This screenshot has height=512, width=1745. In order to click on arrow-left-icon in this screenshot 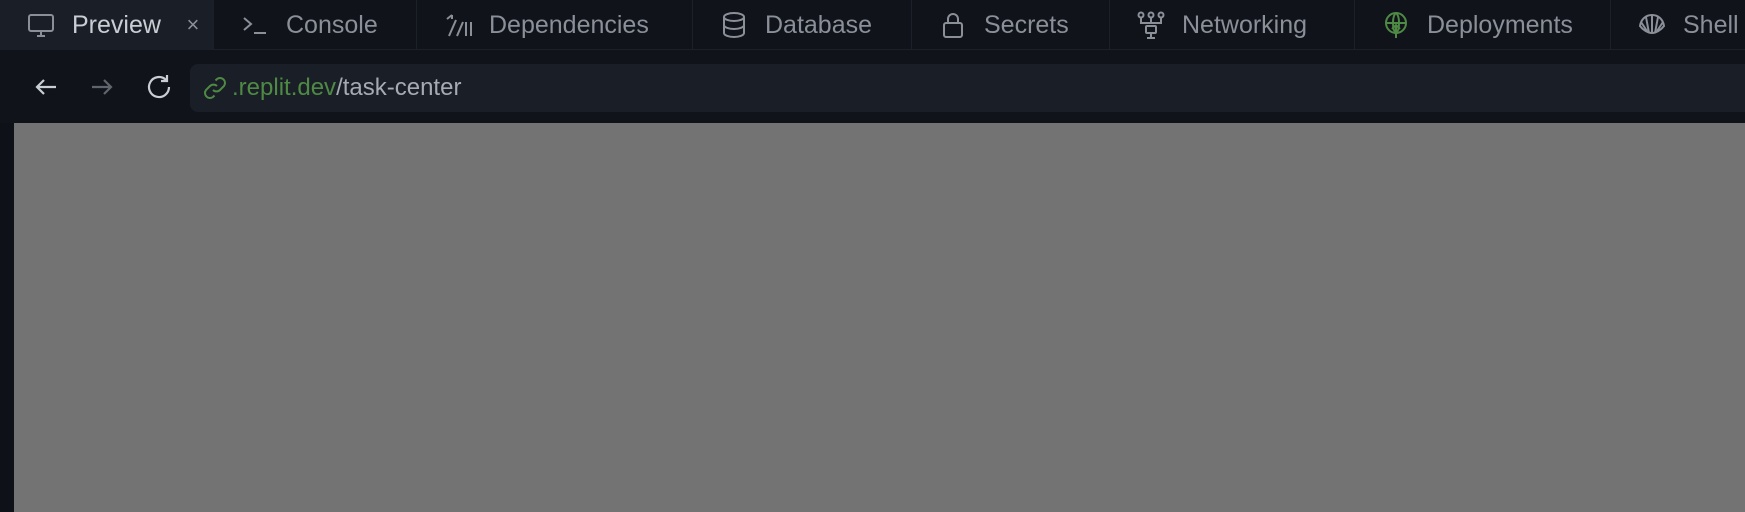, I will do `click(45, 87)`.